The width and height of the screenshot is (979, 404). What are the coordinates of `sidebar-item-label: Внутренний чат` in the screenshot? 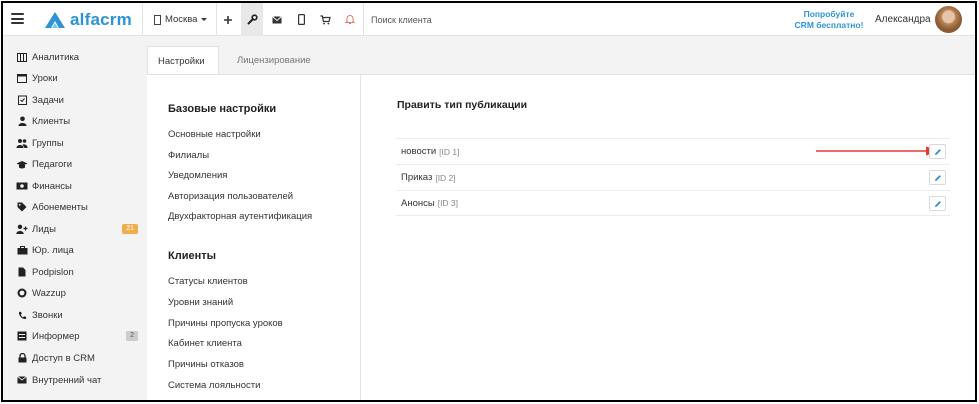 It's located at (67, 380).